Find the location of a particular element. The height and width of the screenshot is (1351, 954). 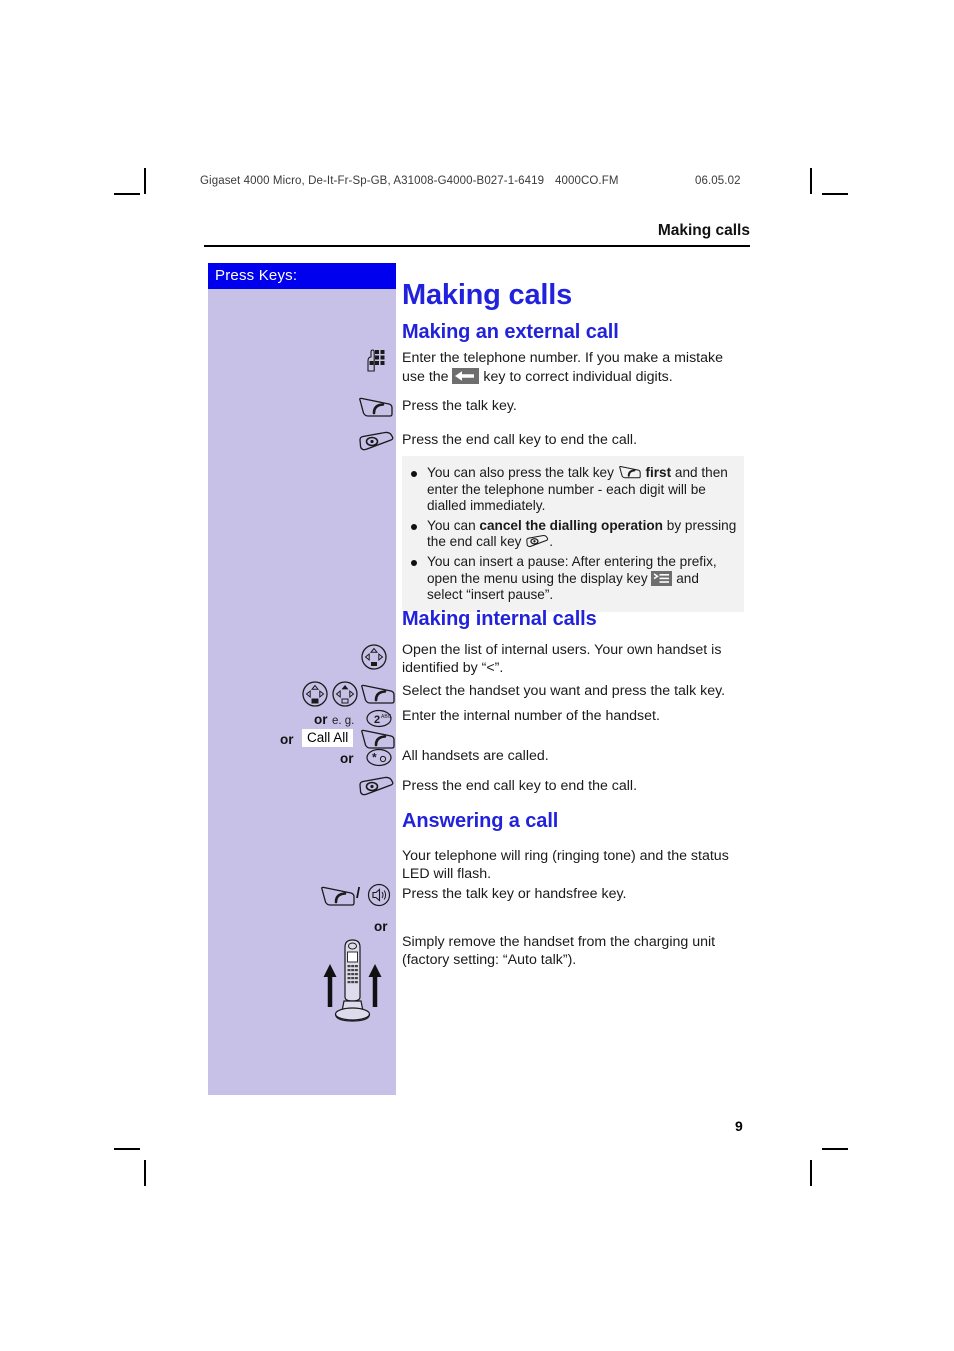

nav-key-select-icon is located at coordinates (315, 696).